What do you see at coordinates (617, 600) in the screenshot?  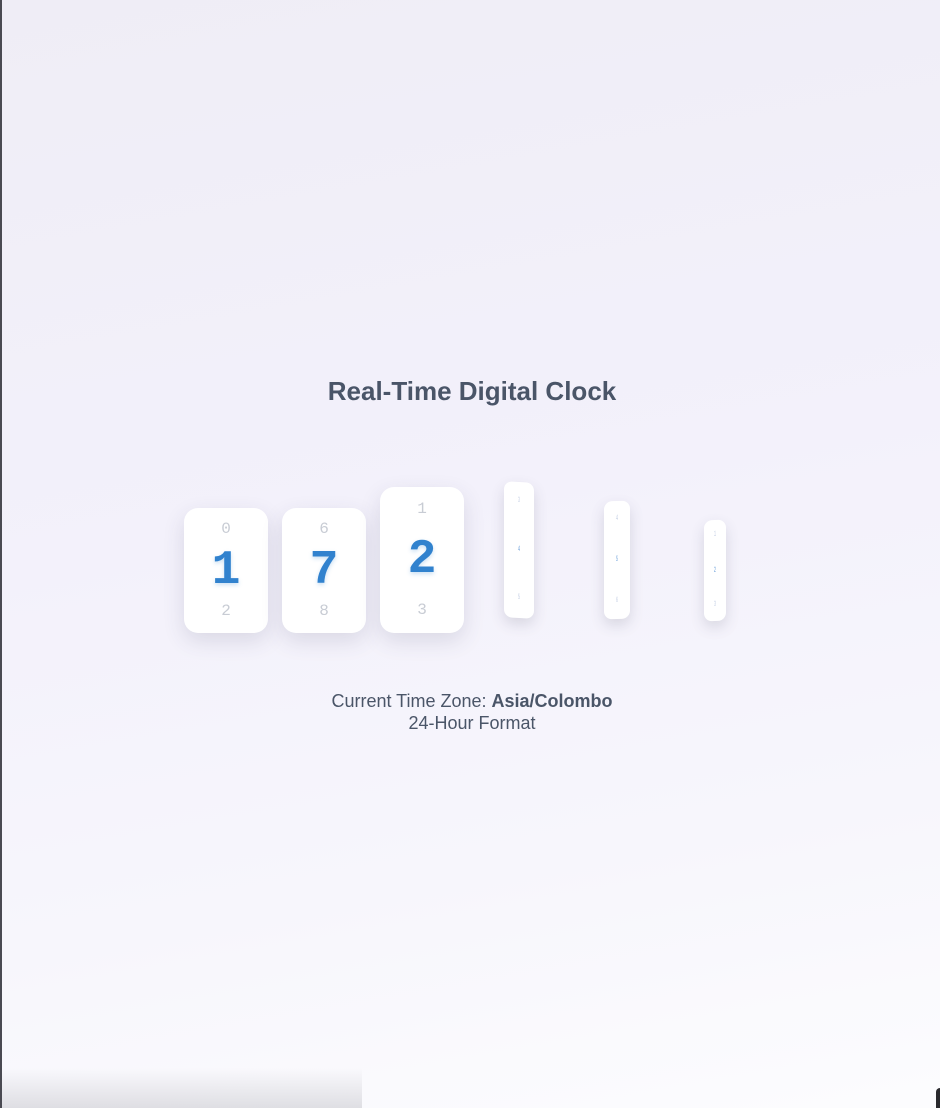 I see `next-digit: 6` at bounding box center [617, 600].